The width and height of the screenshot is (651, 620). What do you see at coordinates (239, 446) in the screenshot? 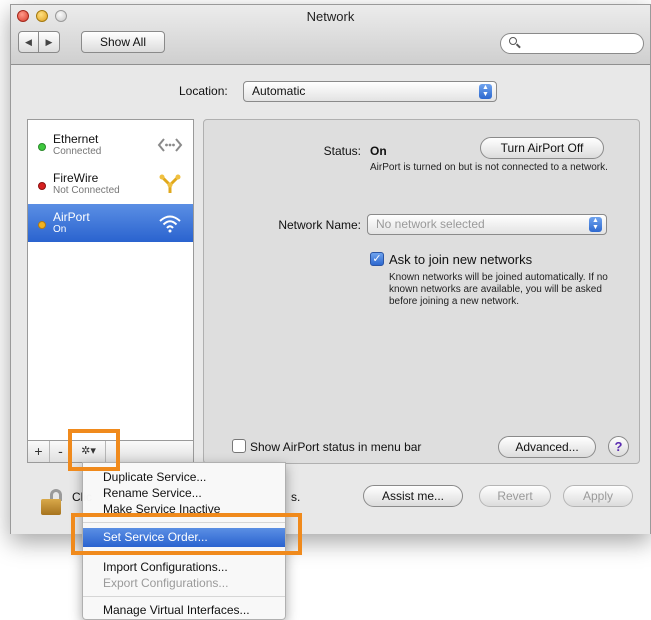
I see `show-status-checkbox` at bounding box center [239, 446].